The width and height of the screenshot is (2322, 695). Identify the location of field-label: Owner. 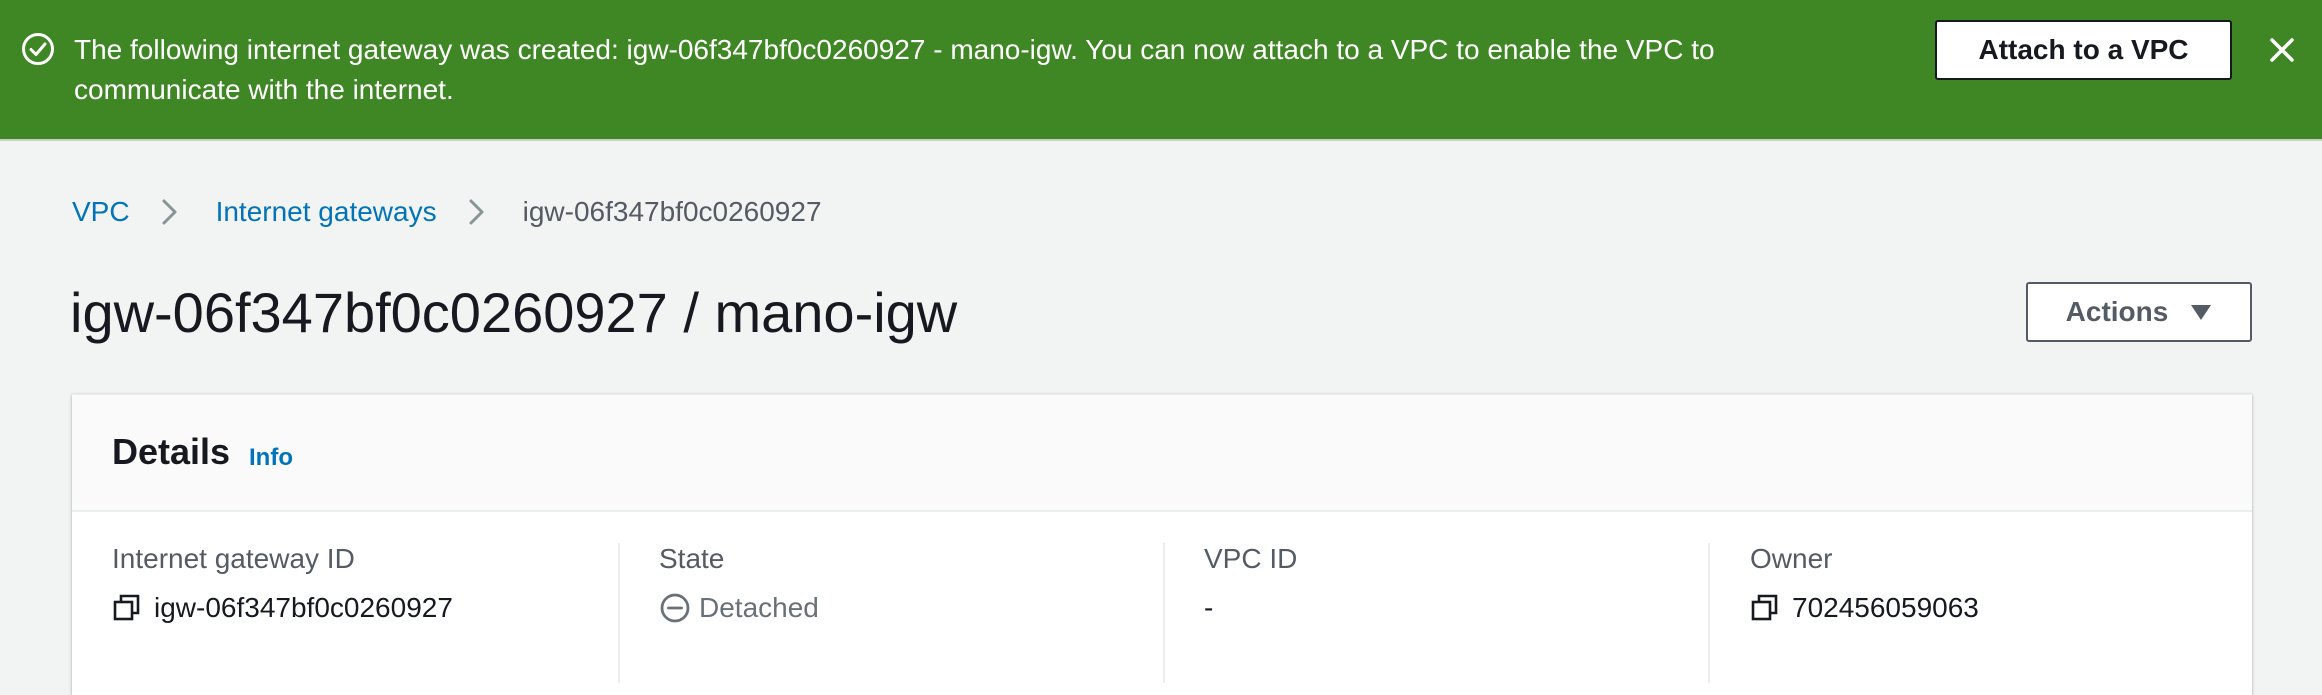
(1791, 558).